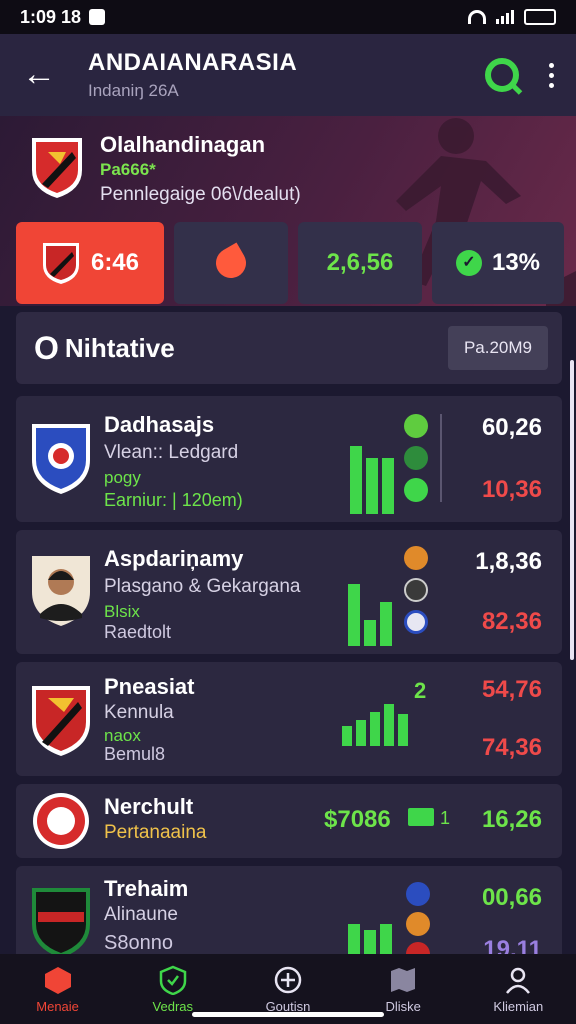  Describe the element at coordinates (551, 75) in the screenshot. I see `more-options-icon` at that location.